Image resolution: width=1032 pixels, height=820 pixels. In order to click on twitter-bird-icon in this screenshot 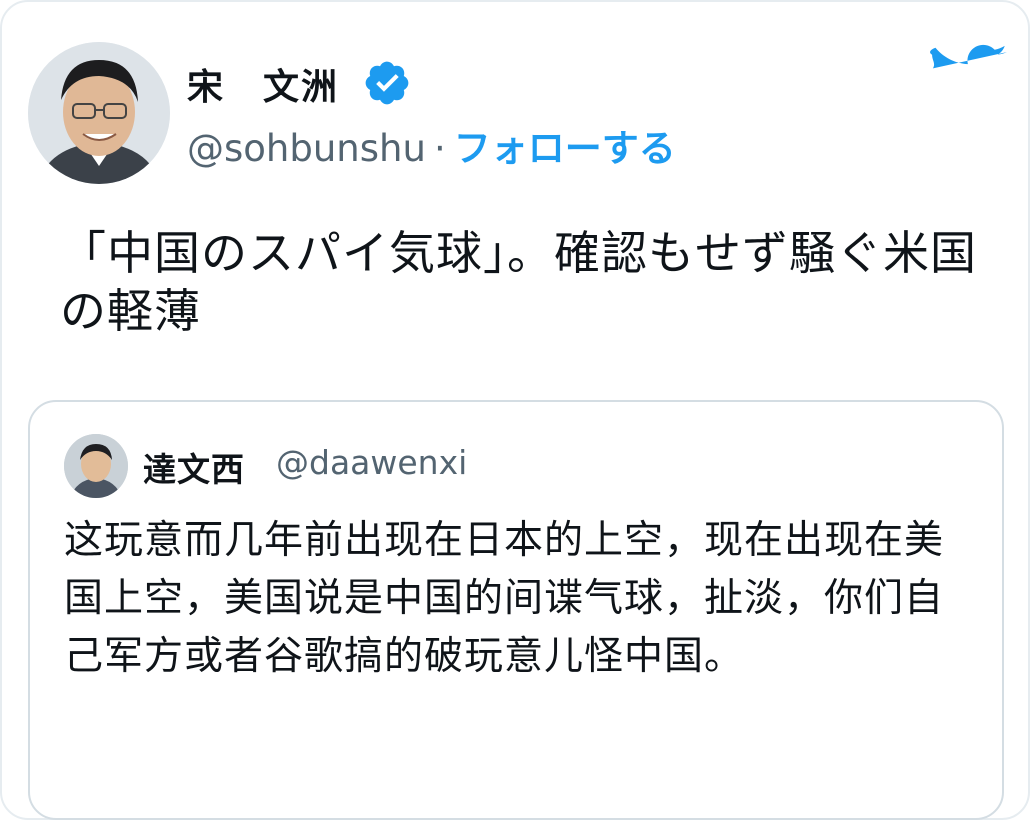, I will do `click(969, 77)`.